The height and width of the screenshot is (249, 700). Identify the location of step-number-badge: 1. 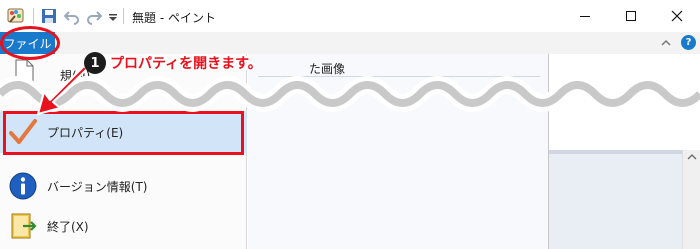
(95, 63).